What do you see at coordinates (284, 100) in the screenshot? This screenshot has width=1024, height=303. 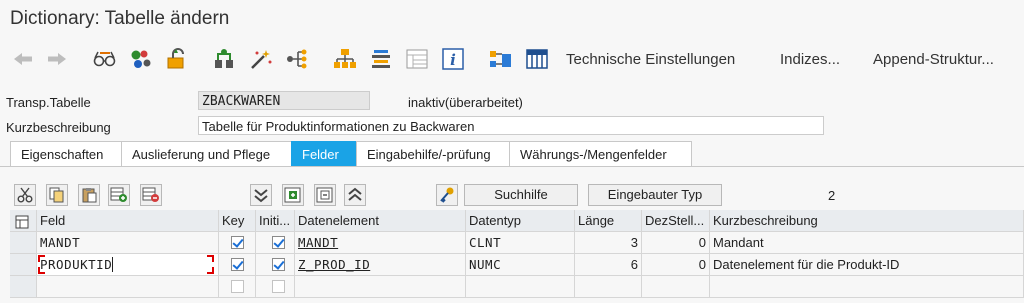 I see `table-name-field: ZBACKWAREN` at bounding box center [284, 100].